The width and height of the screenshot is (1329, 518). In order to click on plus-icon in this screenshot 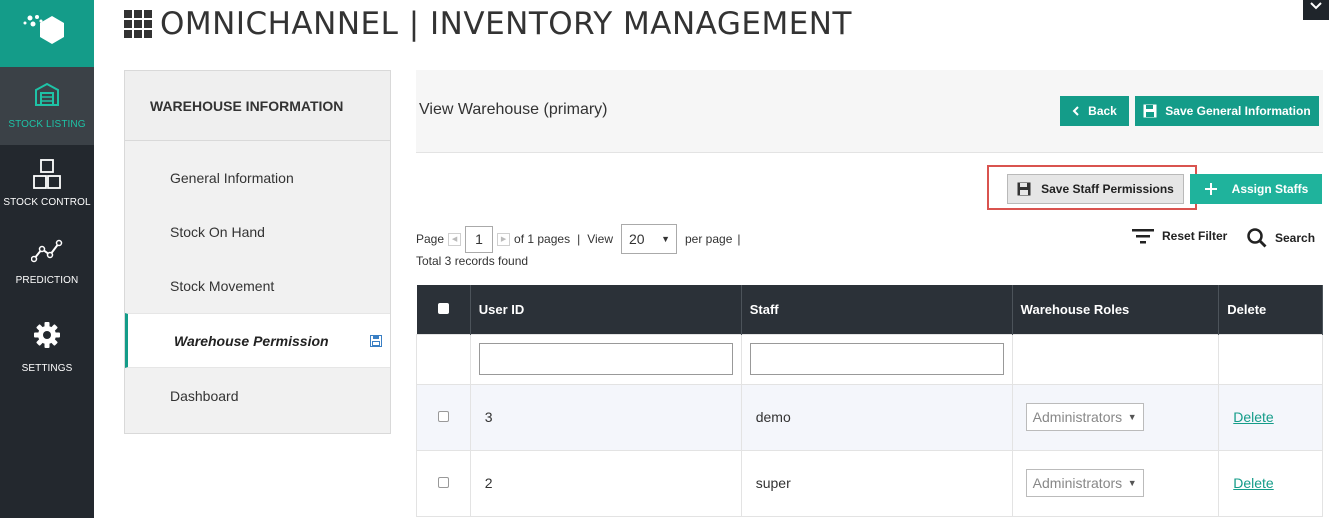, I will do `click(1210, 189)`.